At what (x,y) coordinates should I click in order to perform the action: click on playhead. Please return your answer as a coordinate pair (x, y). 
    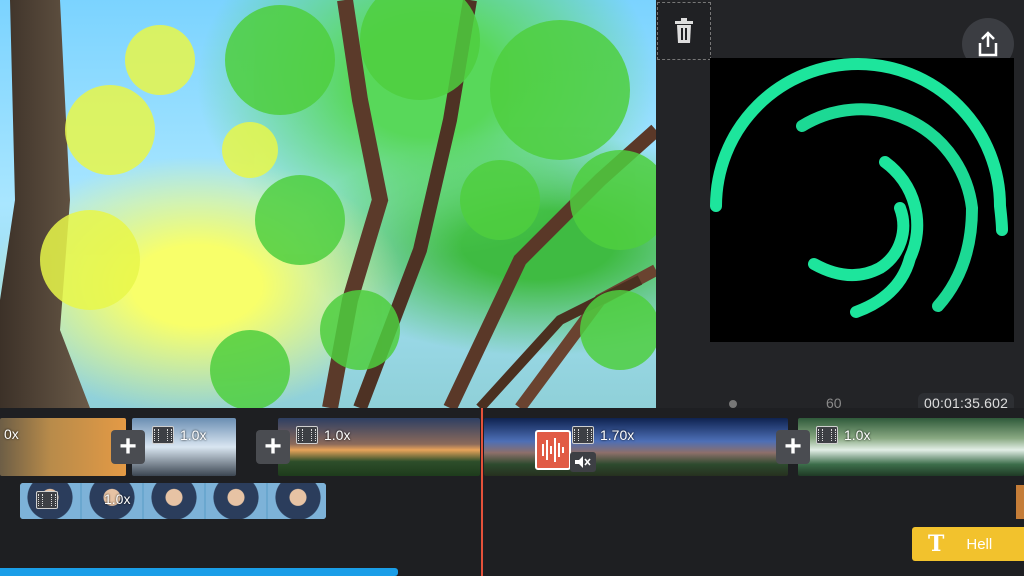
    Looking at the image, I should click on (482, 492).